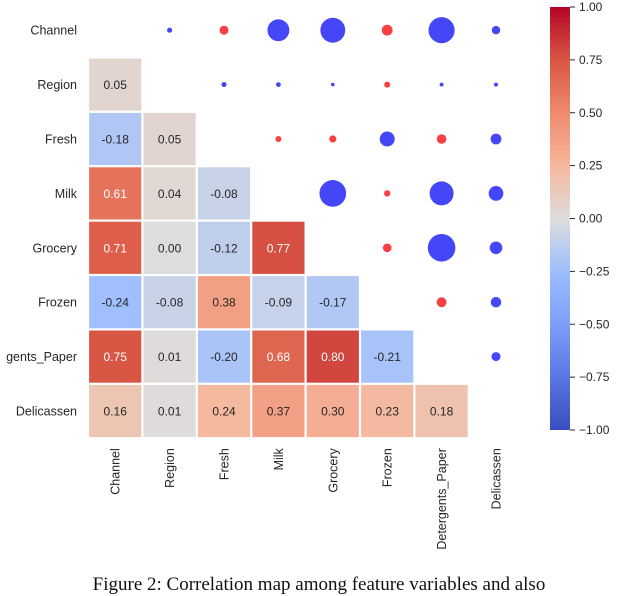 This screenshot has height=596, width=638. I want to click on corr-circle-Channel-Milk, so click(278, 30).